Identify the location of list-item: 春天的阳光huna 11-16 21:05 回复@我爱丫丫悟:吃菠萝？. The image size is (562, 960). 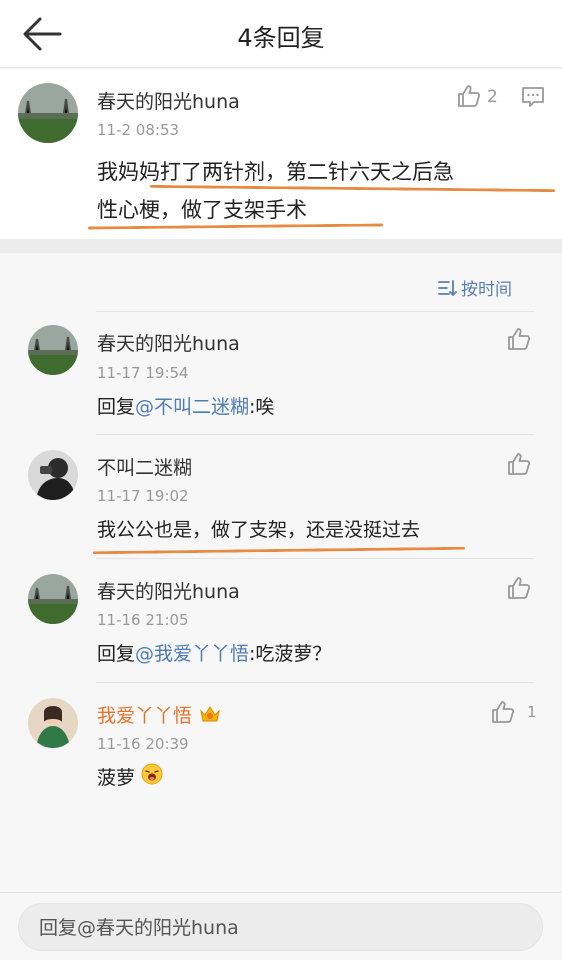
(281, 621).